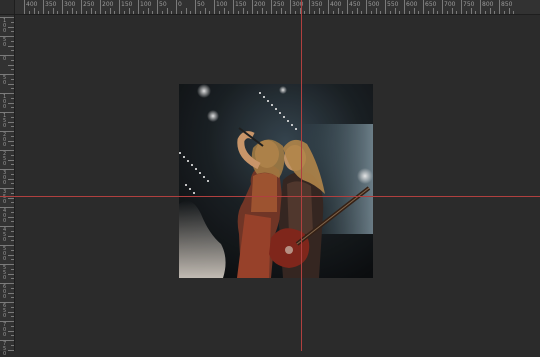 This screenshot has width=540, height=357. Describe the element at coordinates (32, 4) in the screenshot. I see `ruler-label: 400` at that location.